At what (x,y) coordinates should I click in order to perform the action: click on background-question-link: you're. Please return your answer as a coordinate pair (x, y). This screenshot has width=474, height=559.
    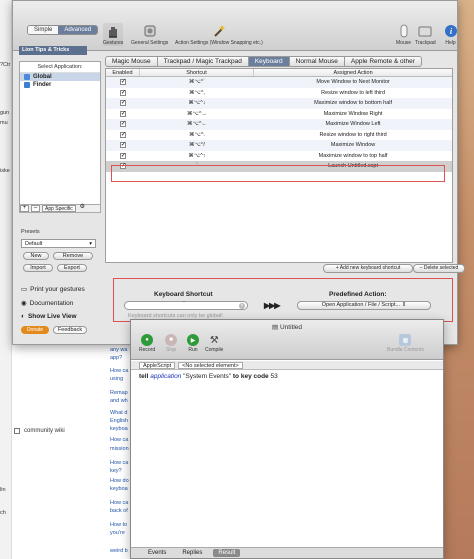
    Looking at the image, I should click on (117, 533).